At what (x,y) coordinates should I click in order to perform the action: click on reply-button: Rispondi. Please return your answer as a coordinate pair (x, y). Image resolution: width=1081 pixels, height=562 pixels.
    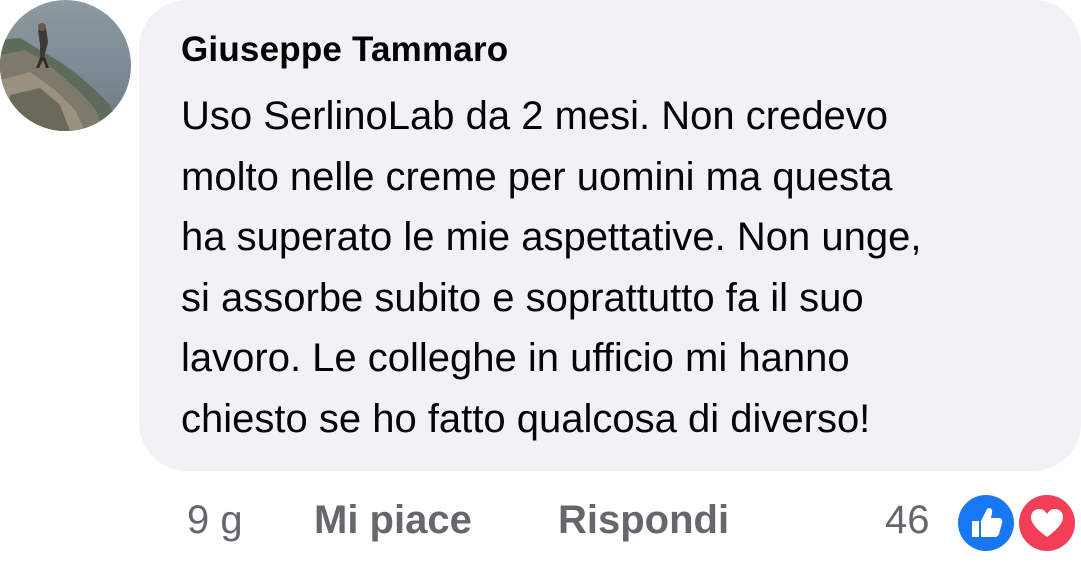
    Looking at the image, I should click on (643, 520).